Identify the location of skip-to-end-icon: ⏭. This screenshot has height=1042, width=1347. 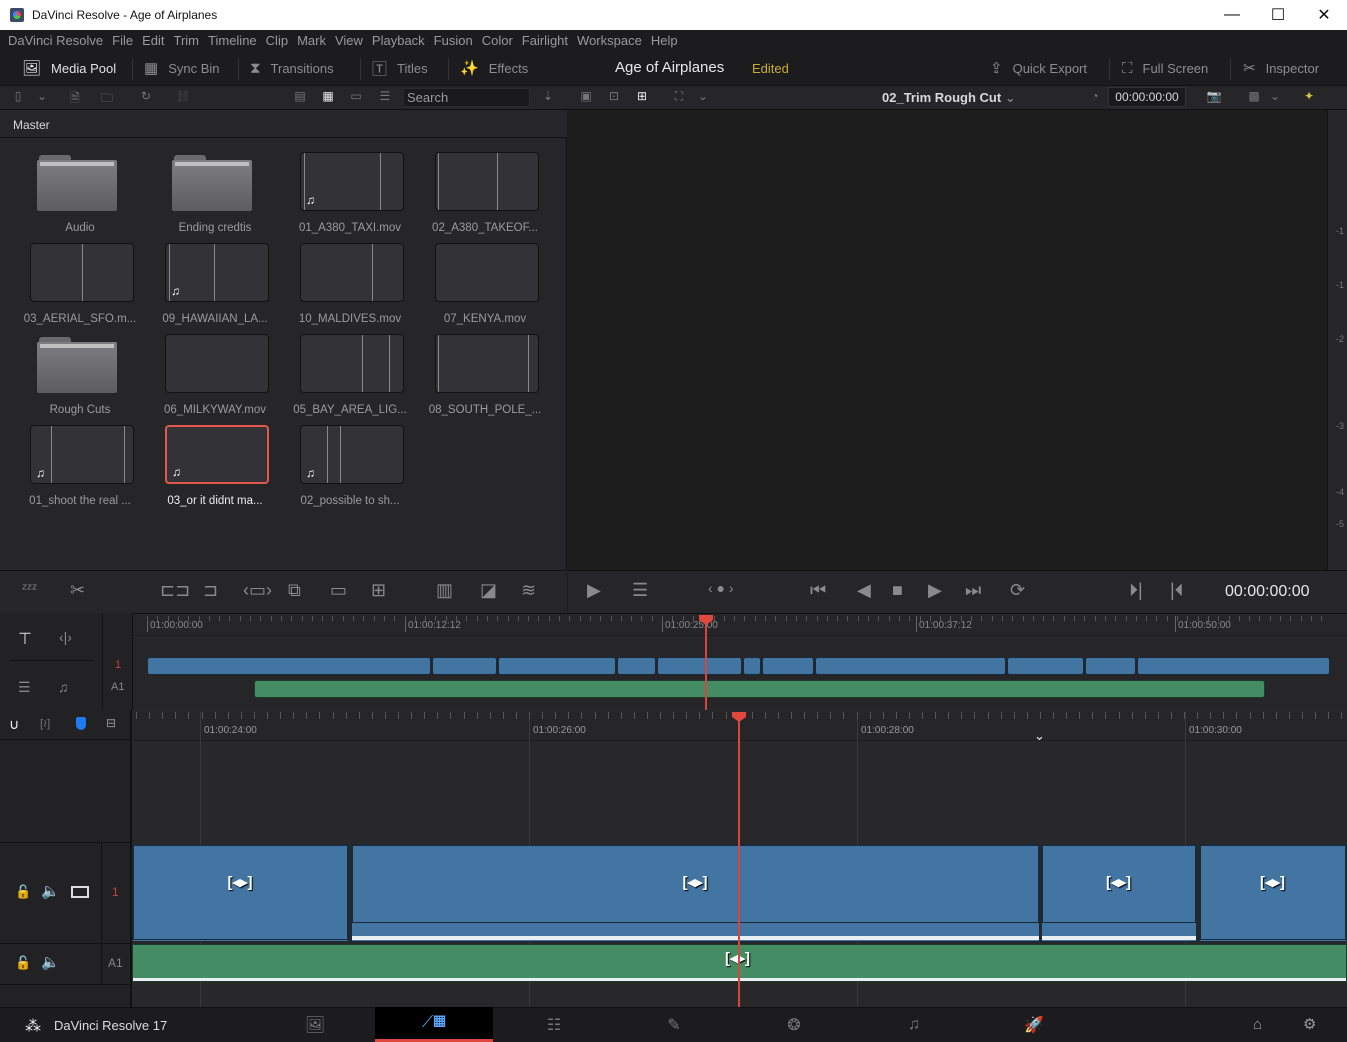
(973, 590).